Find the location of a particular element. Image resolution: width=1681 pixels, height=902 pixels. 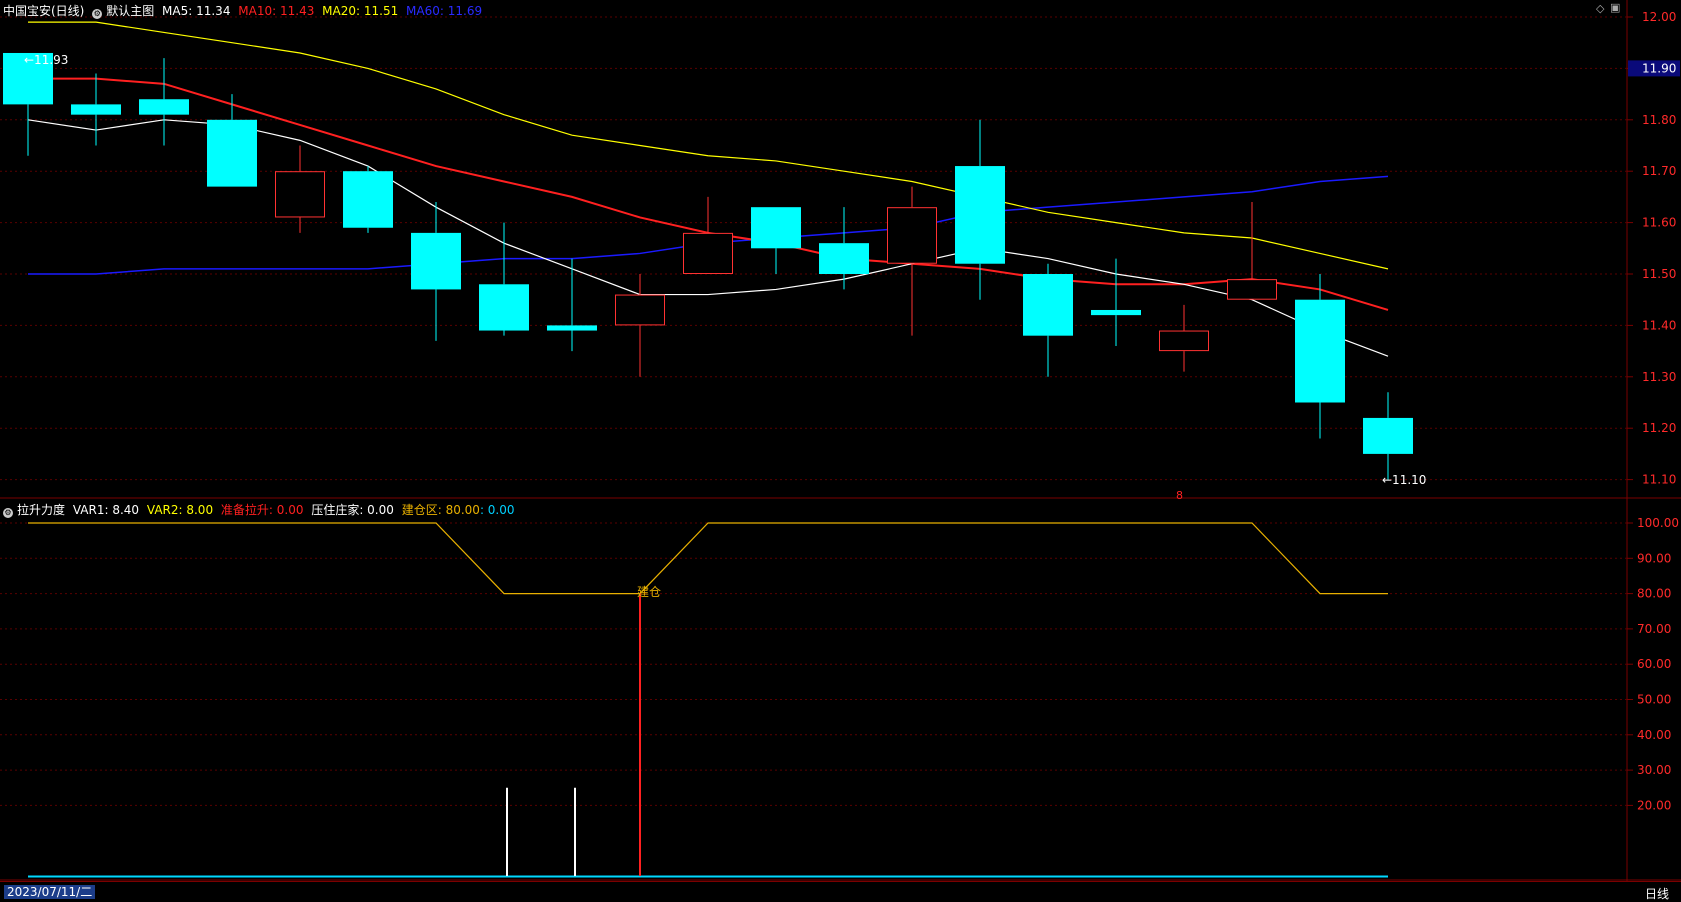

ma5-label: MA5: 11.34 is located at coordinates (196, 11).